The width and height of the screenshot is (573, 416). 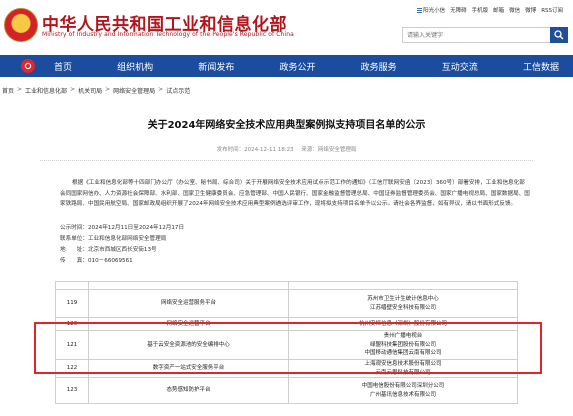 I want to click on swirl-icon, so click(x=28, y=66).